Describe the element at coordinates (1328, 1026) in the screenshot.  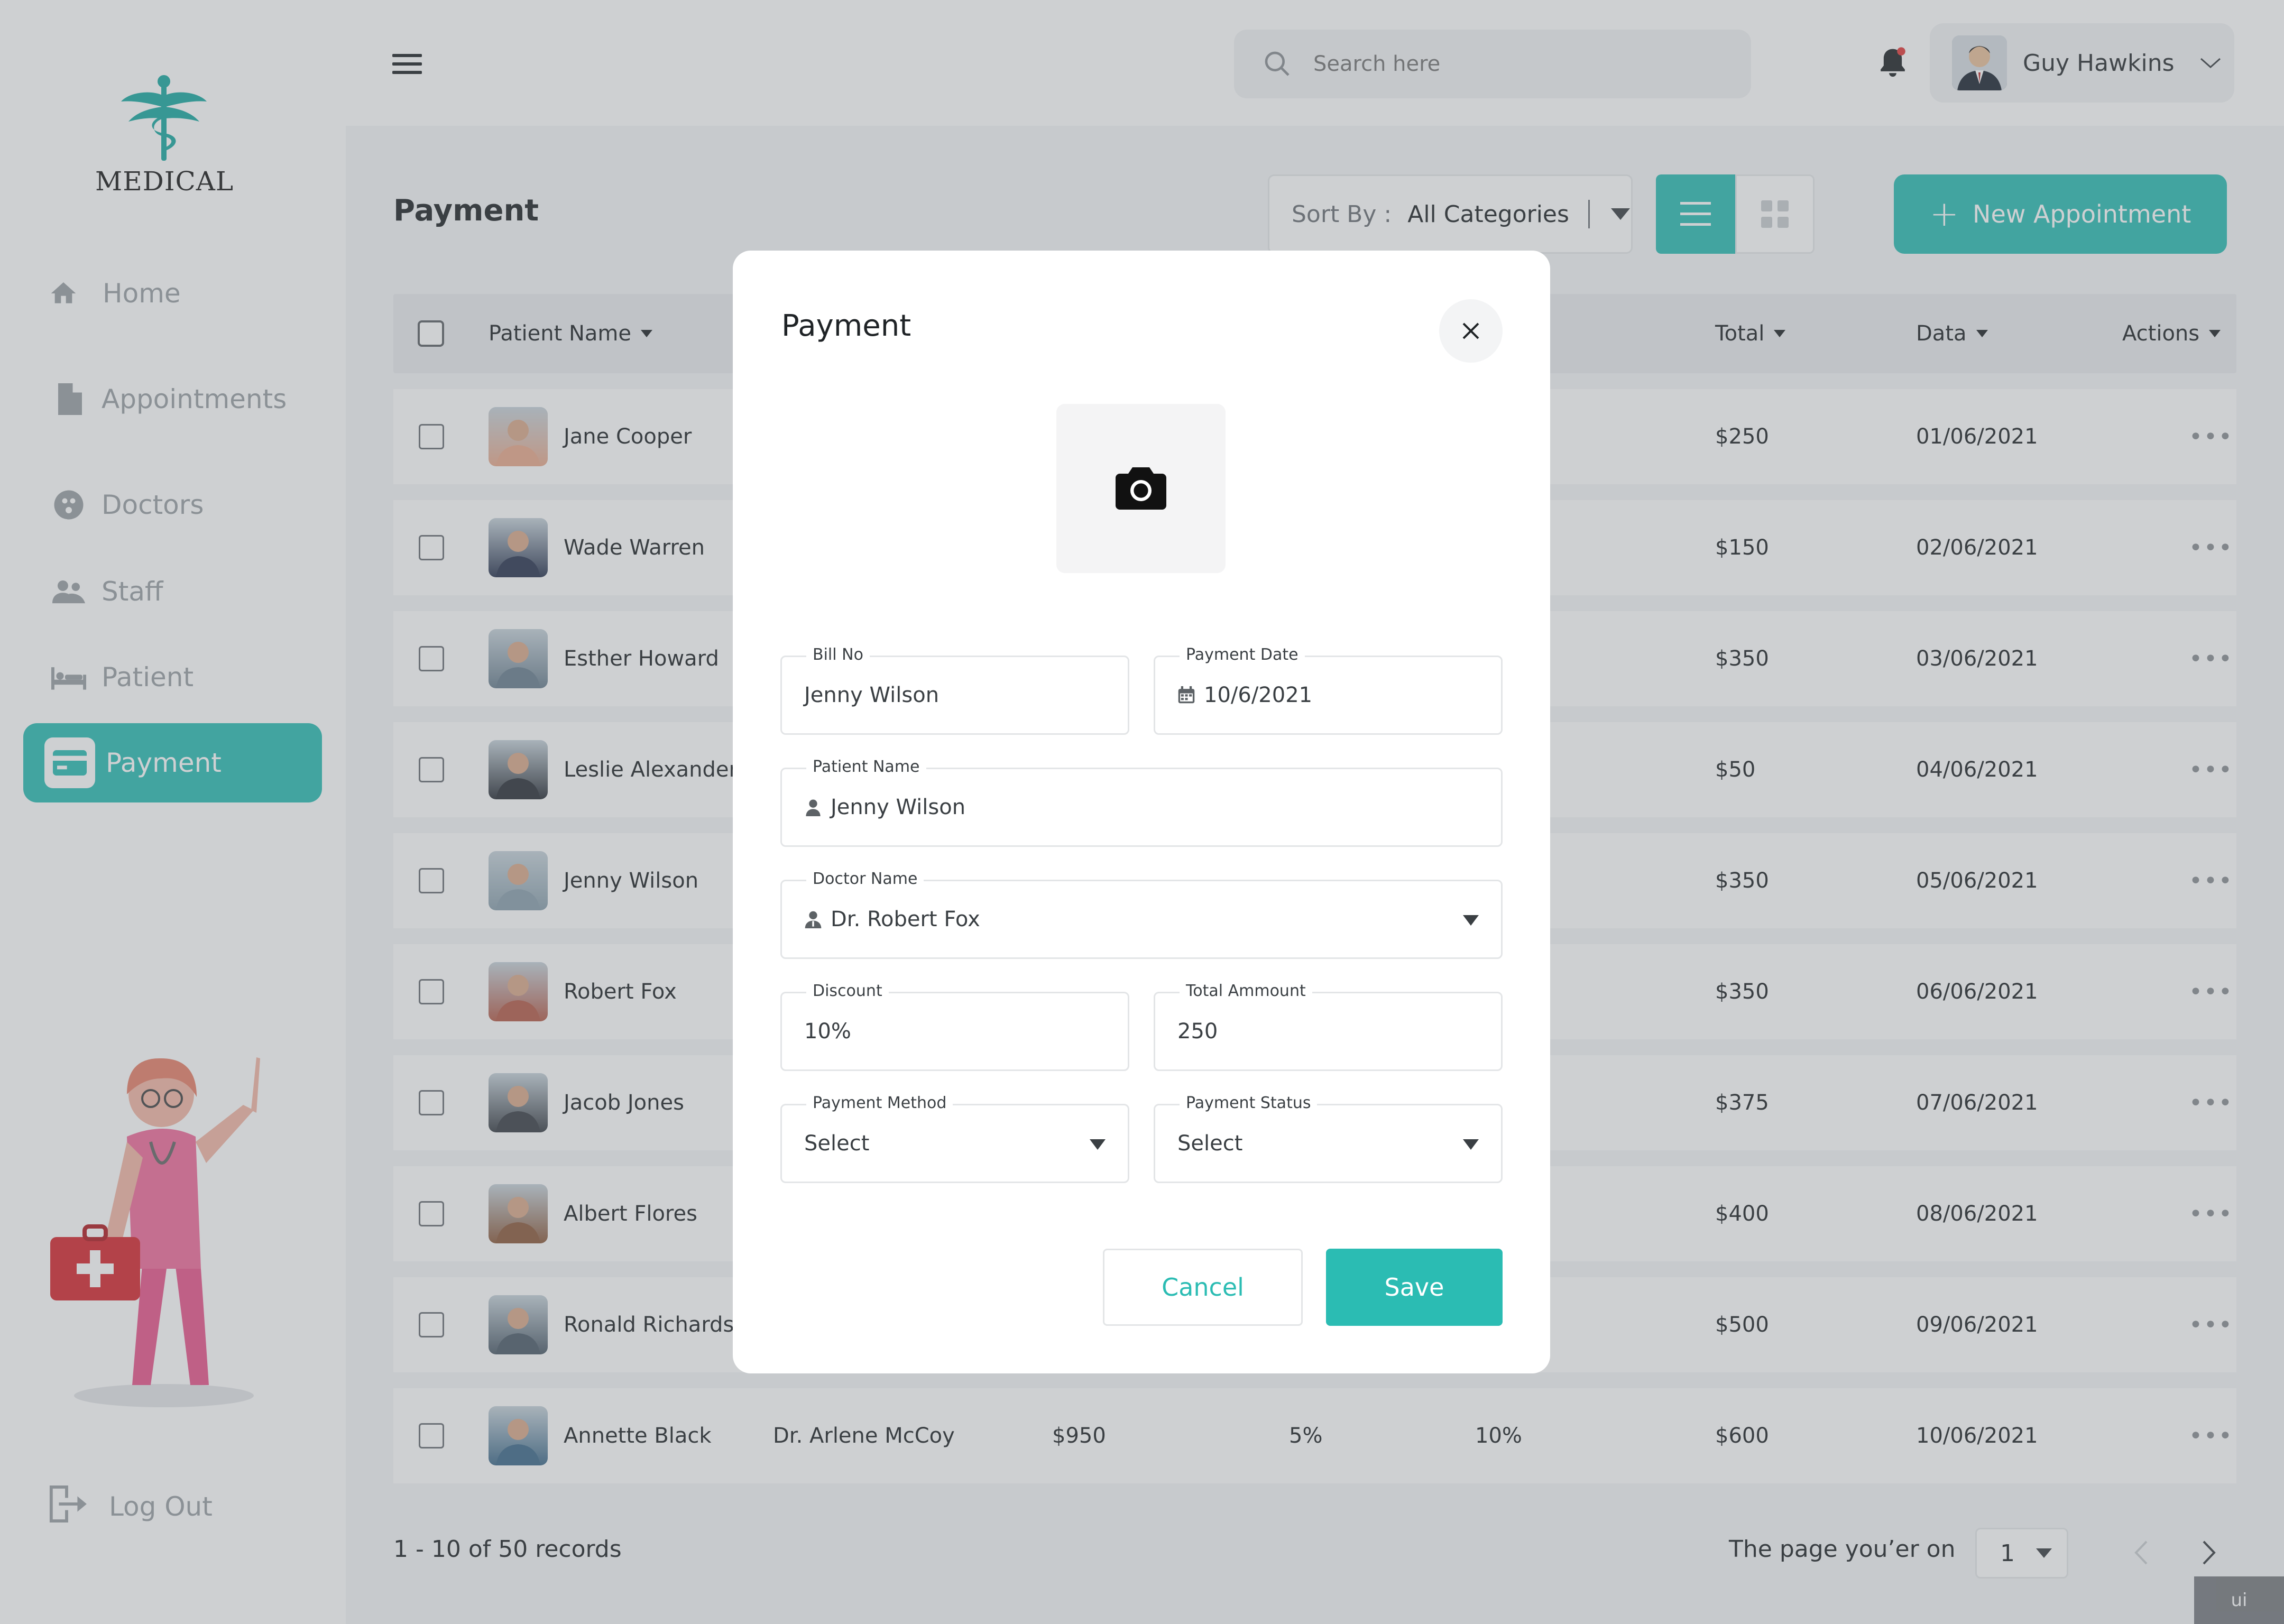
I see `total-amount-field: Total Ammount 250` at that location.